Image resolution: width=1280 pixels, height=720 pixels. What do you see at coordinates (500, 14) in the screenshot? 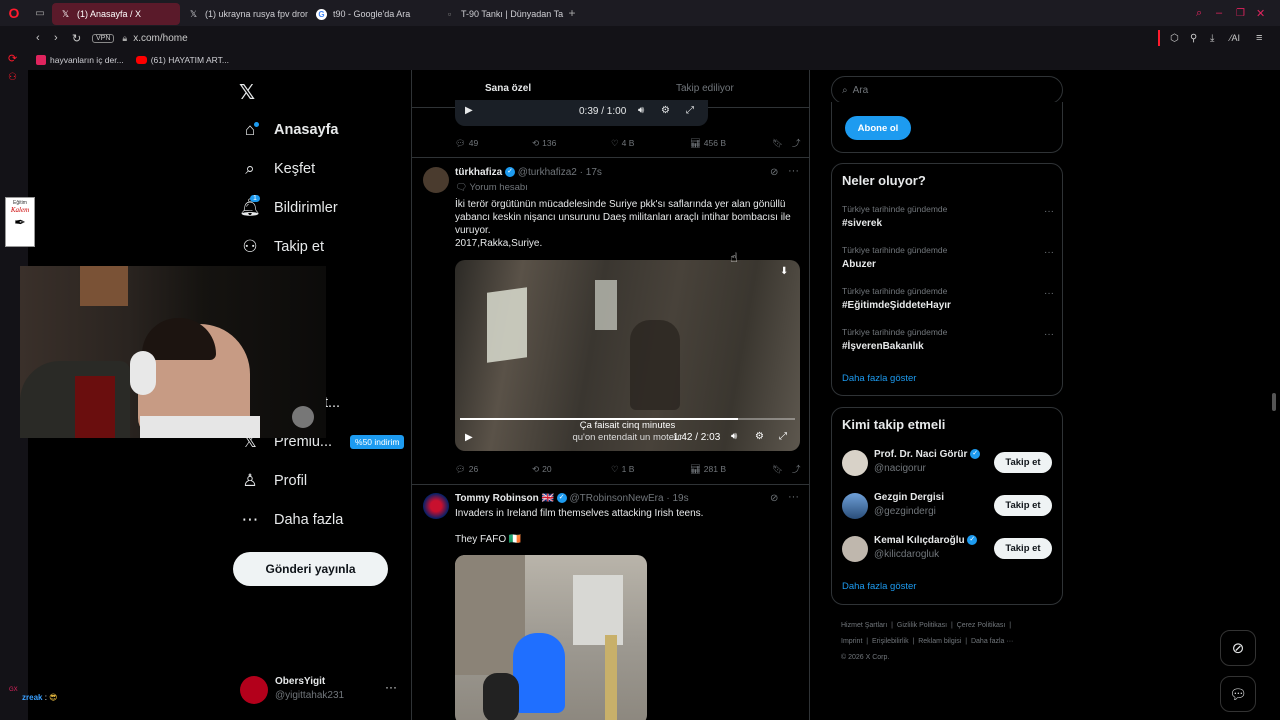
I see `browser-tab: ▫ T-90 Tankı | Dünyadan Ta` at bounding box center [500, 14].